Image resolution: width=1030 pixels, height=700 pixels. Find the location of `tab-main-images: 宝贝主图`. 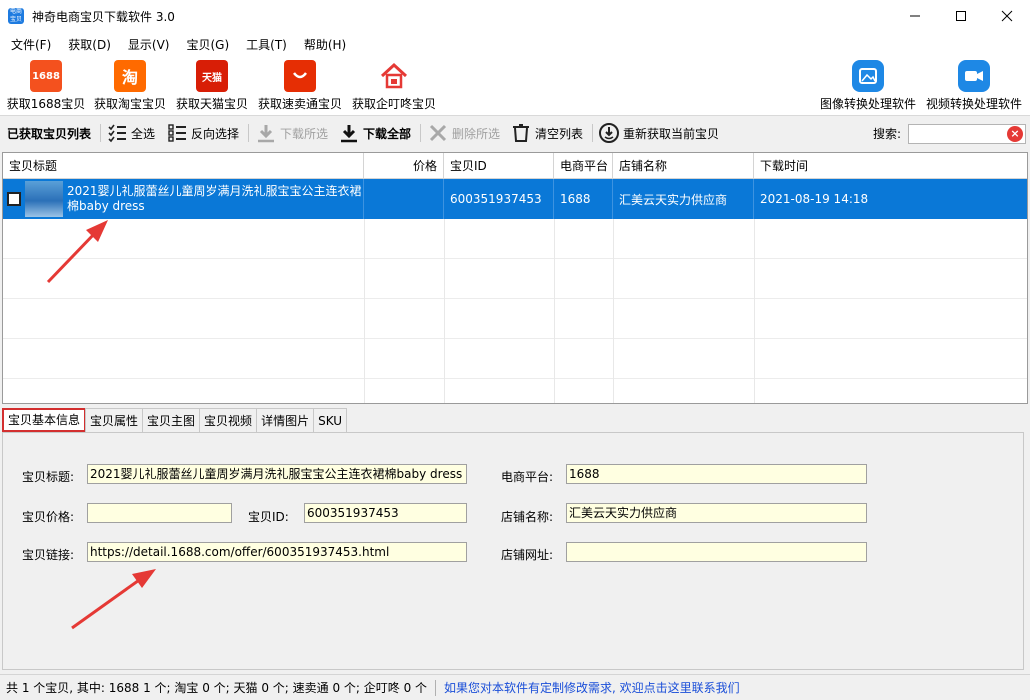

tab-main-images: 宝贝主图 is located at coordinates (171, 420).